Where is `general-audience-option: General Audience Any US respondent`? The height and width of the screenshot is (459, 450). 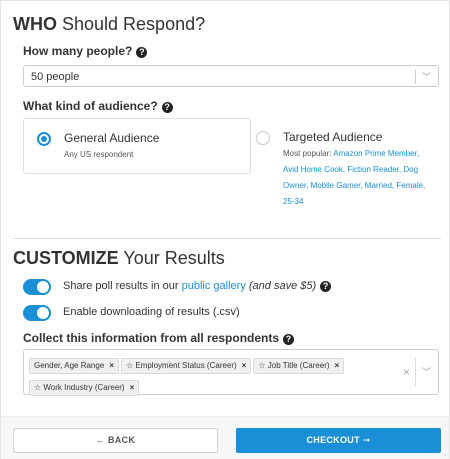 general-audience-option: General Audience Any US respondent is located at coordinates (137, 146).